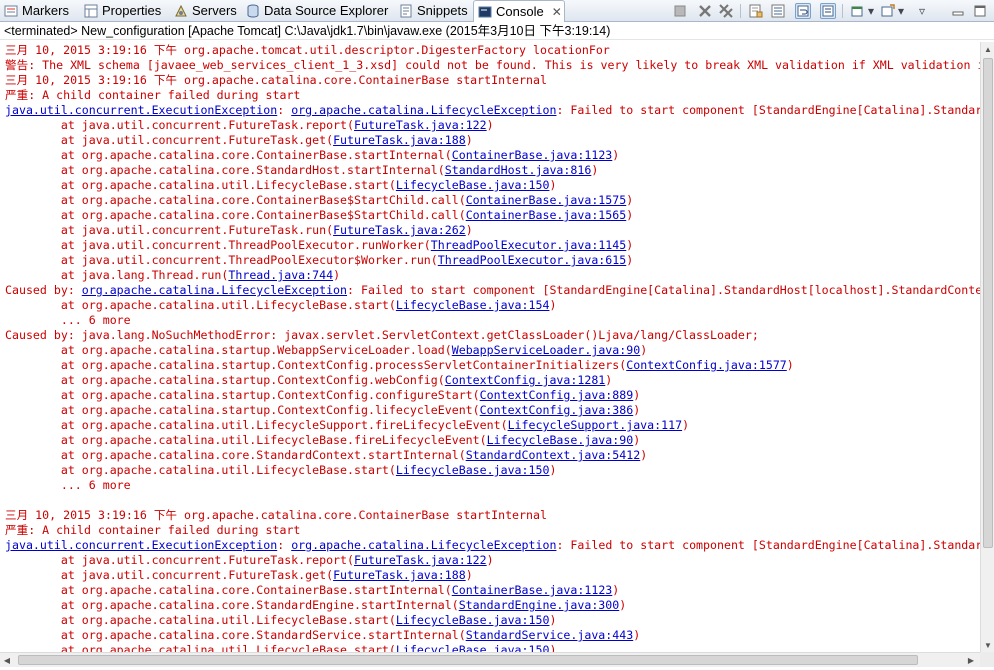  I want to click on remove-all-terminated-icon, so click(726, 11).